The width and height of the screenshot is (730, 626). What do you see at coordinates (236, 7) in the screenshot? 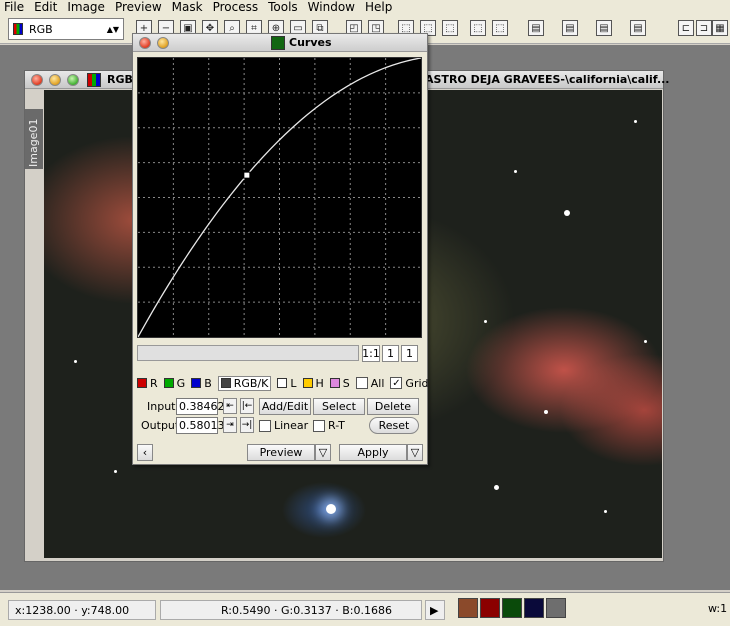
I see `menu-process: Process` at bounding box center [236, 7].